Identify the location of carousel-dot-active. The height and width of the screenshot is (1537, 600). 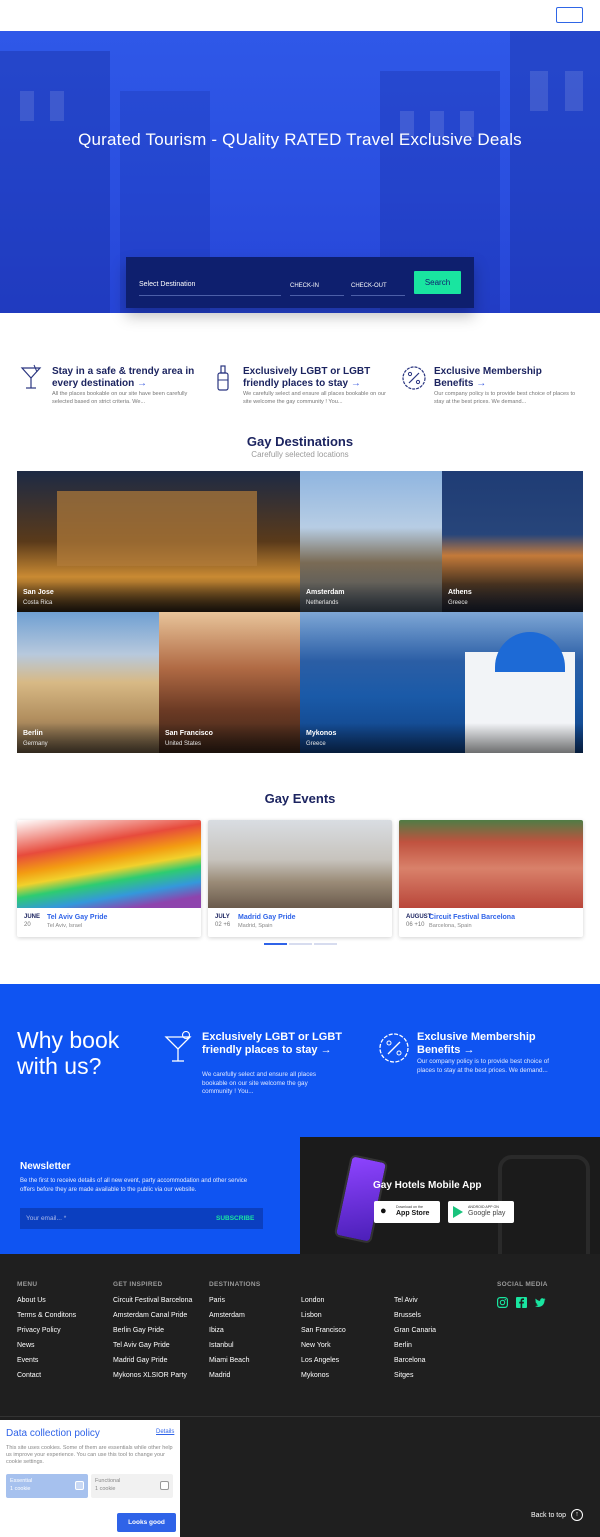
(275, 944).